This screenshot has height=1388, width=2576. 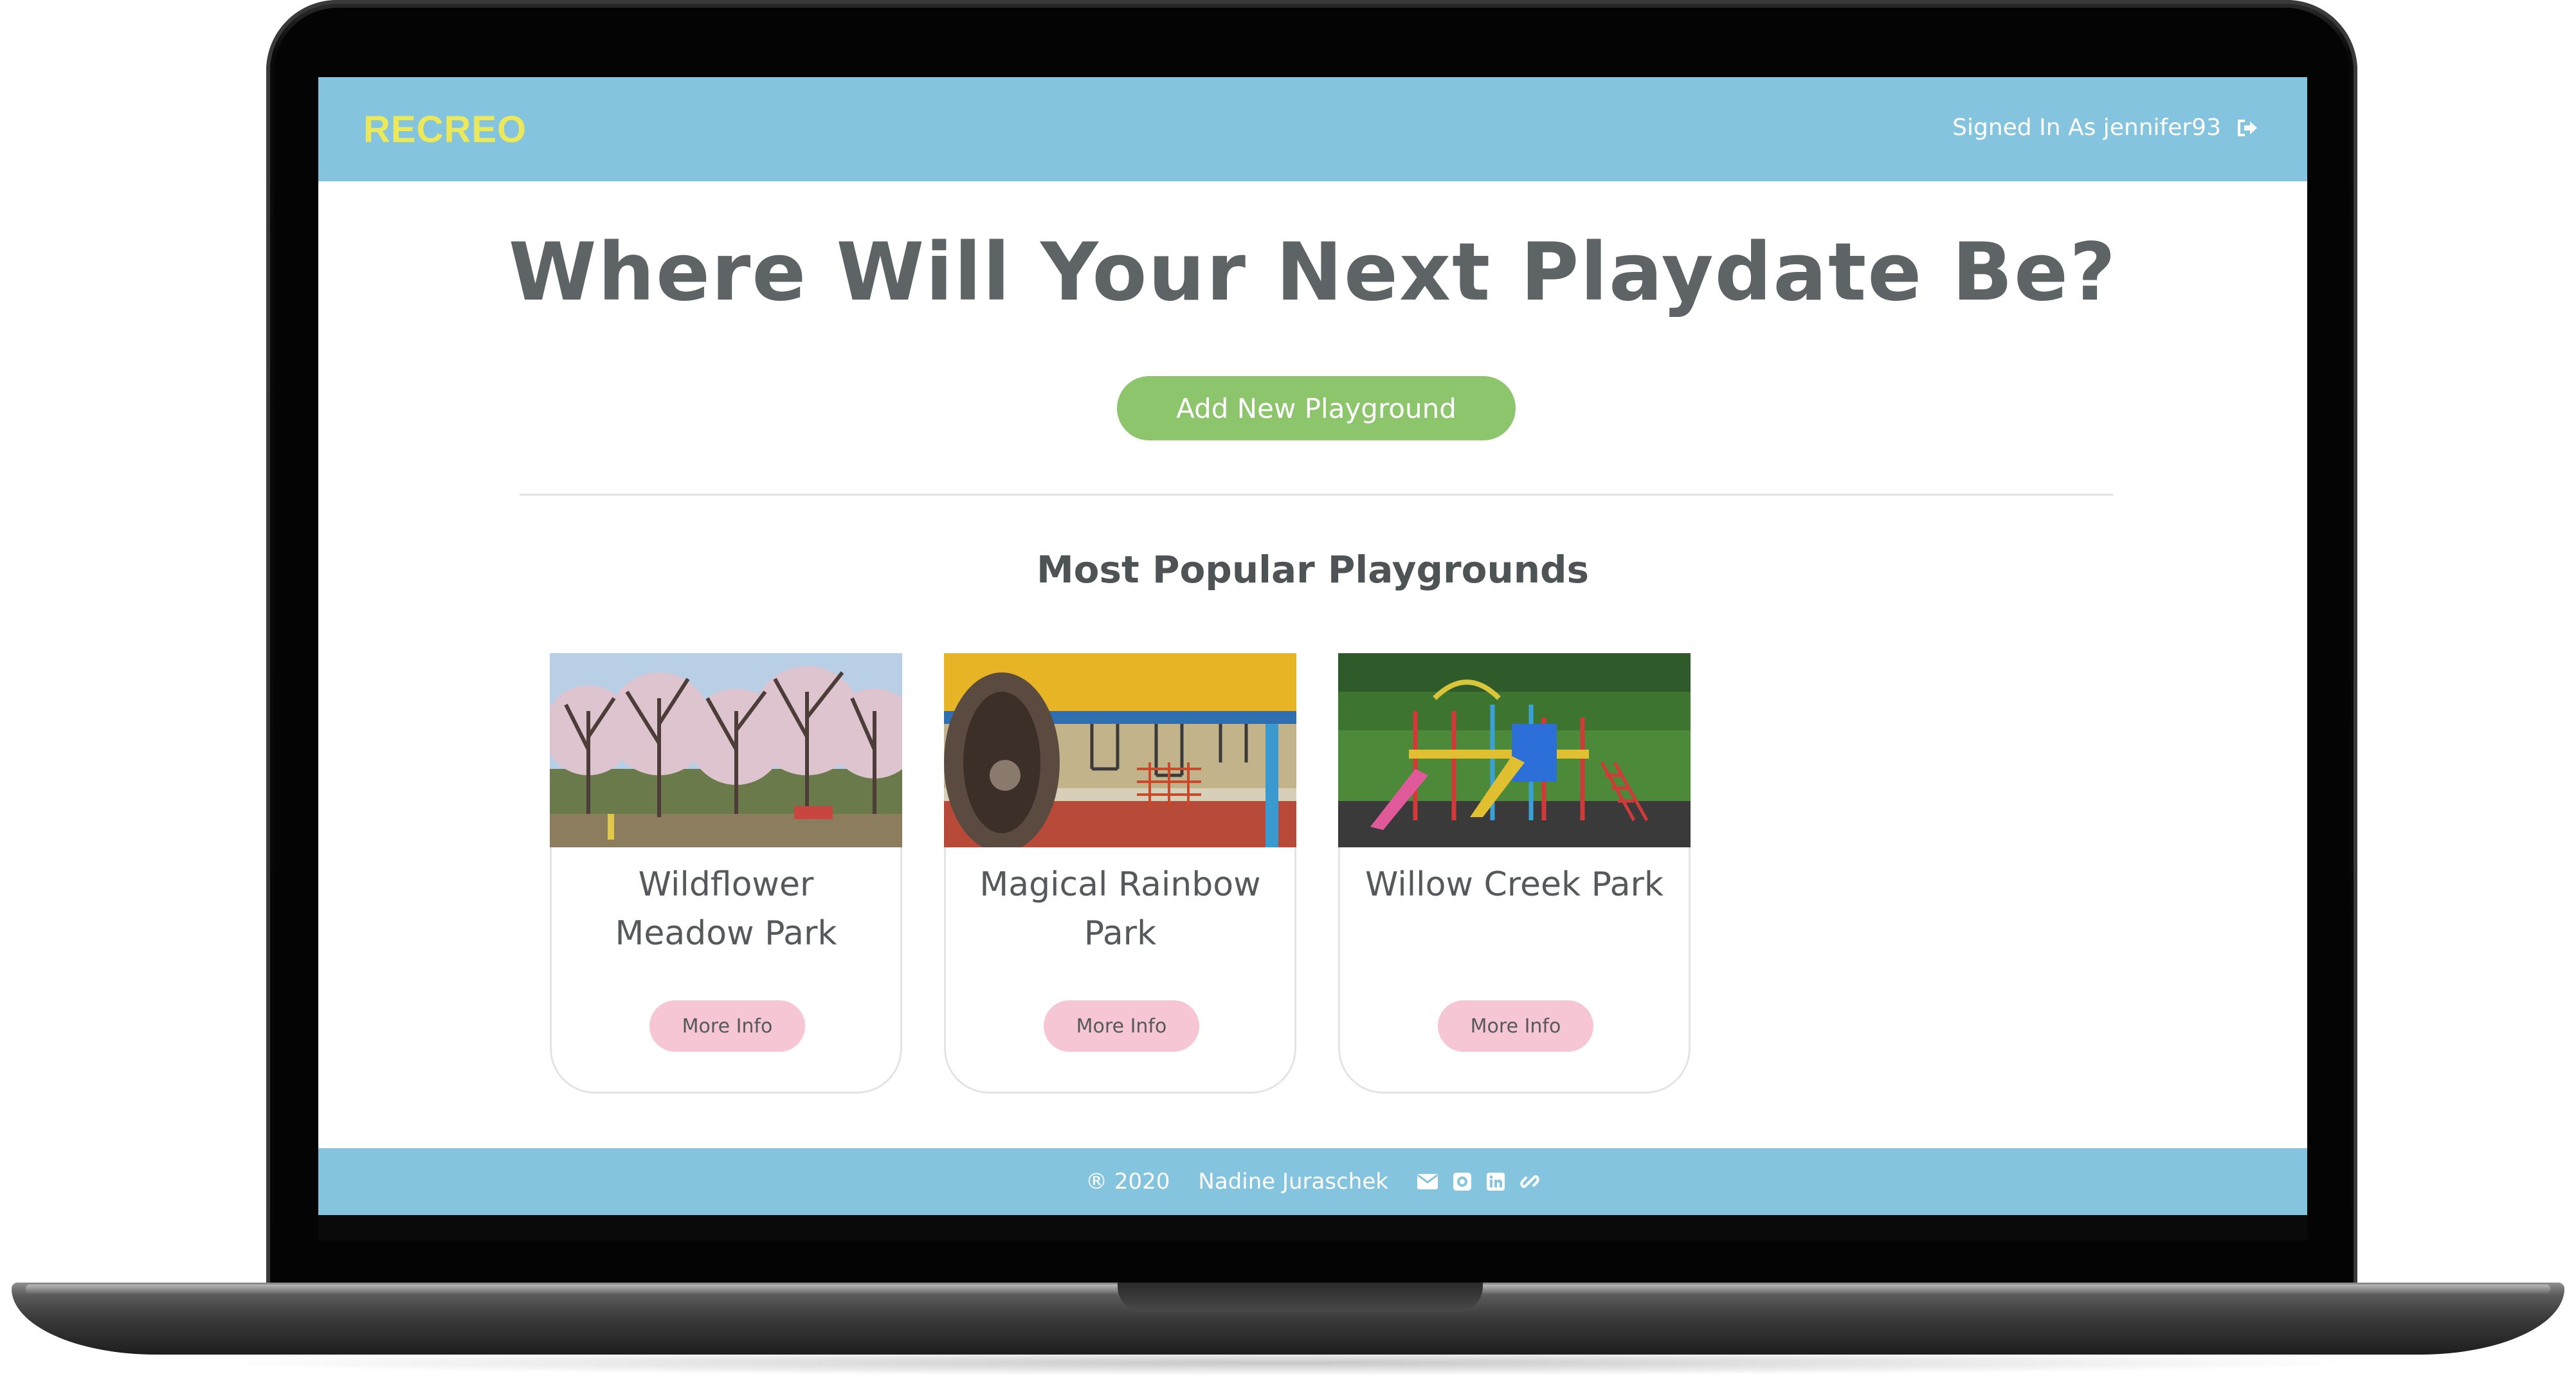 I want to click on link-icon, so click(x=1529, y=1181).